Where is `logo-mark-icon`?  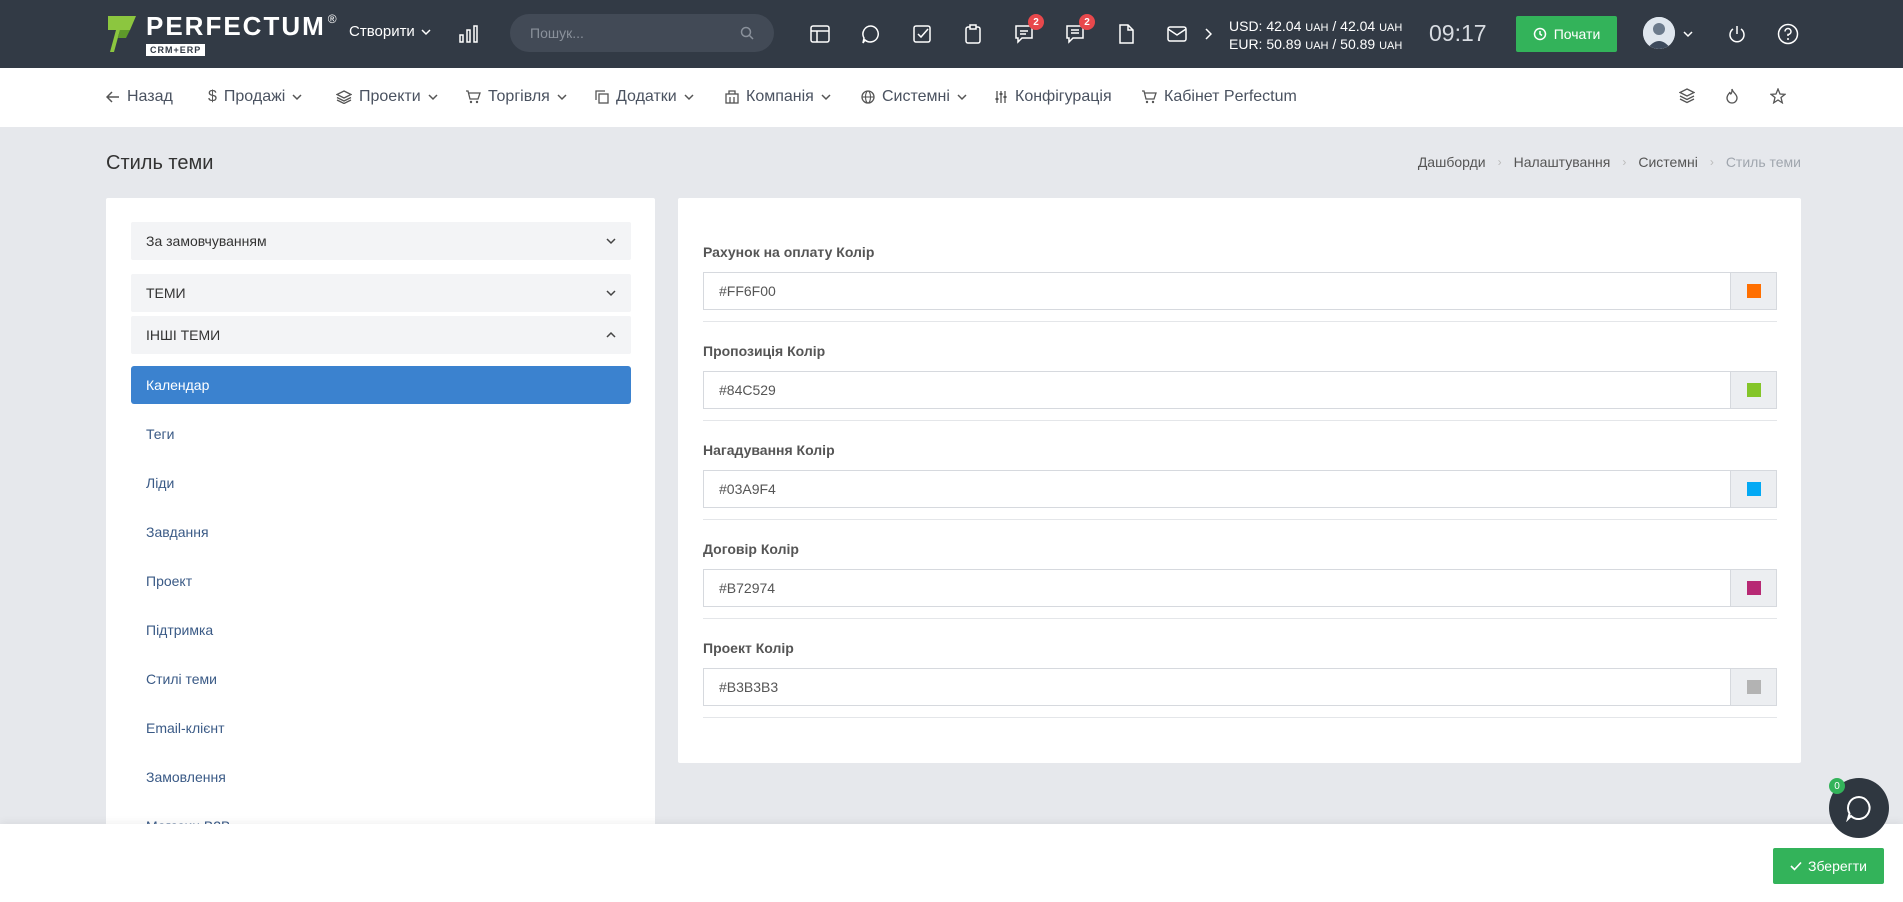
logo-mark-icon is located at coordinates (123, 34).